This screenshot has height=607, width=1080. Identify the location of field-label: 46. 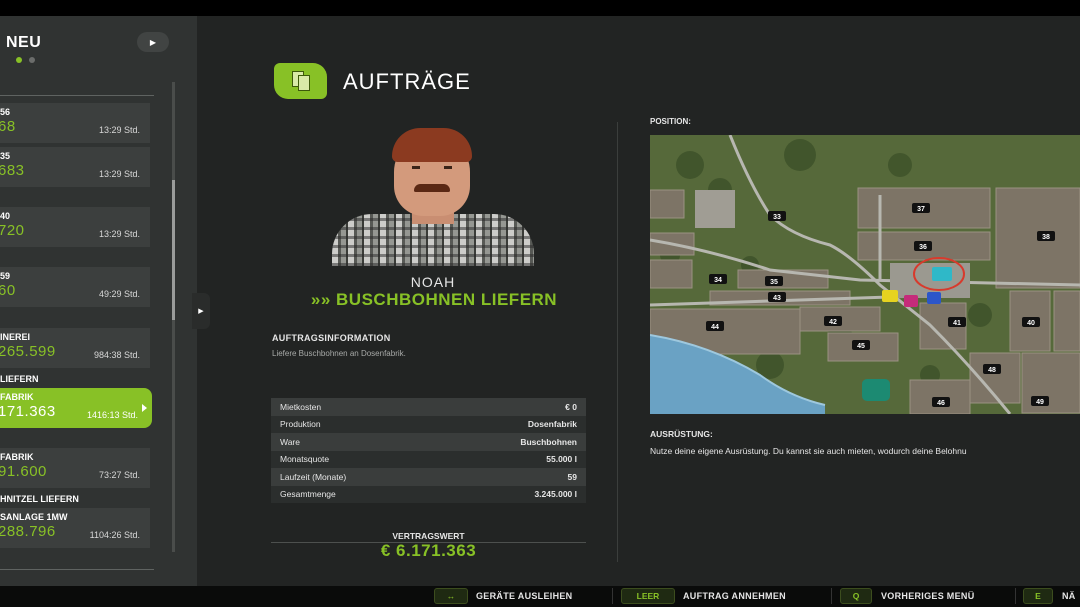
(941, 402).